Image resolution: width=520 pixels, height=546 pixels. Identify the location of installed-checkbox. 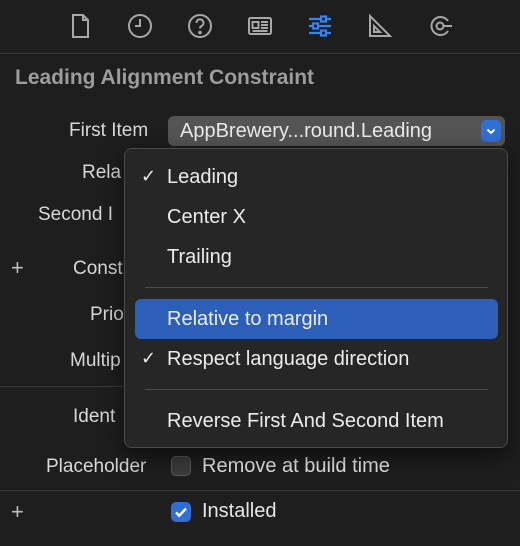
(181, 512).